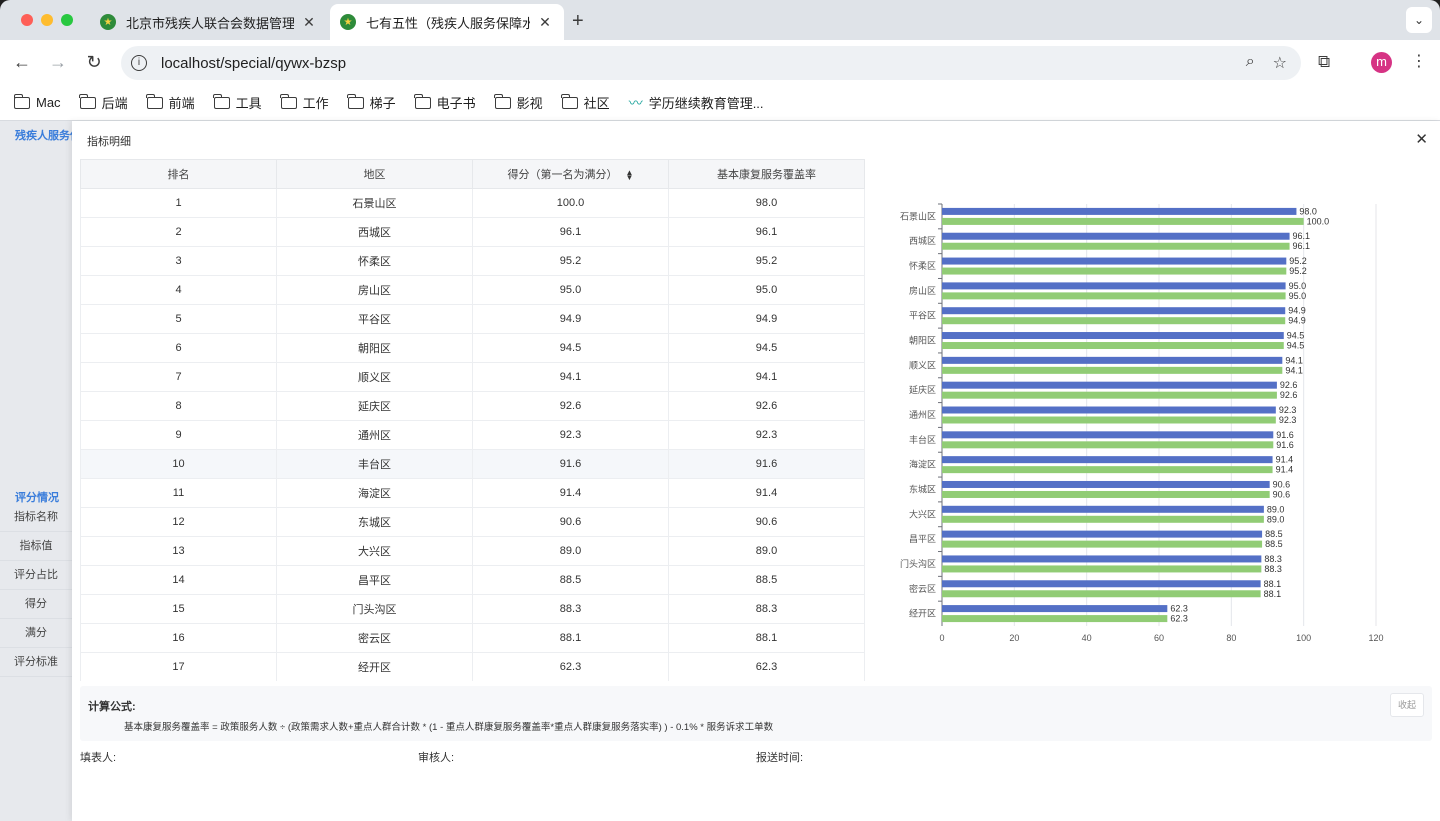 The image size is (1440, 821). What do you see at coordinates (570, 174) in the screenshot?
I see `column-header-score: 得分（第一名为满分） ▲ ▼` at bounding box center [570, 174].